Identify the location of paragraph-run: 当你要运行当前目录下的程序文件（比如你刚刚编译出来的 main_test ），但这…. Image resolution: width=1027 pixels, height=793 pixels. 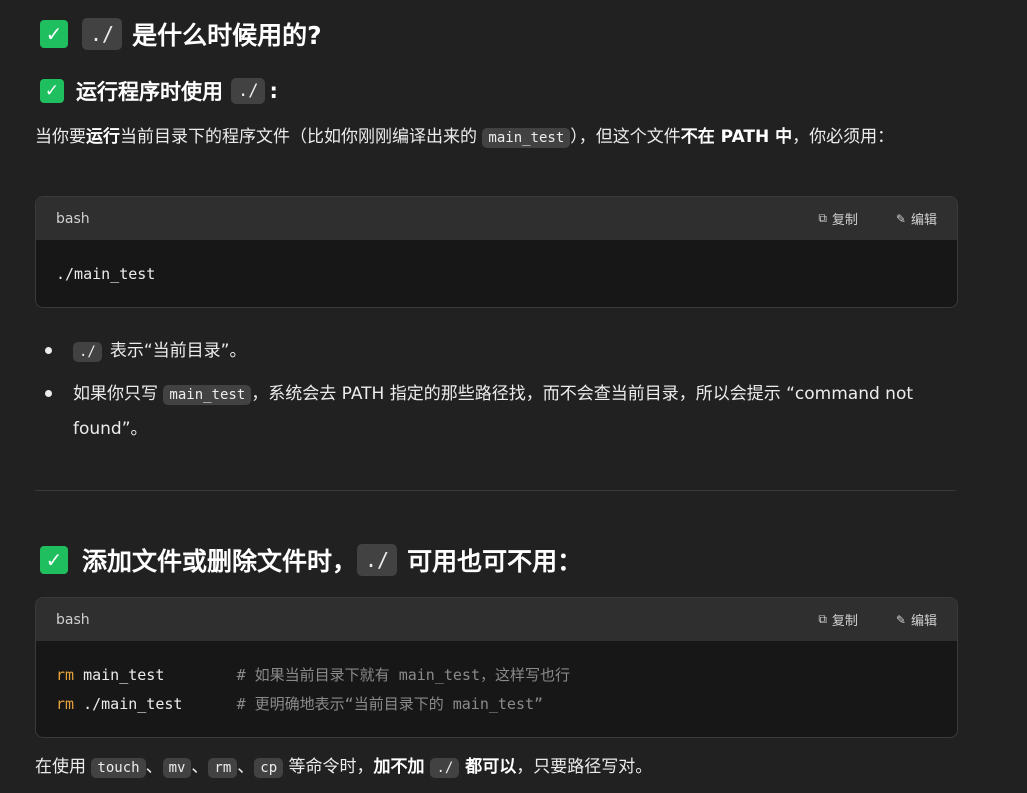
(495, 137).